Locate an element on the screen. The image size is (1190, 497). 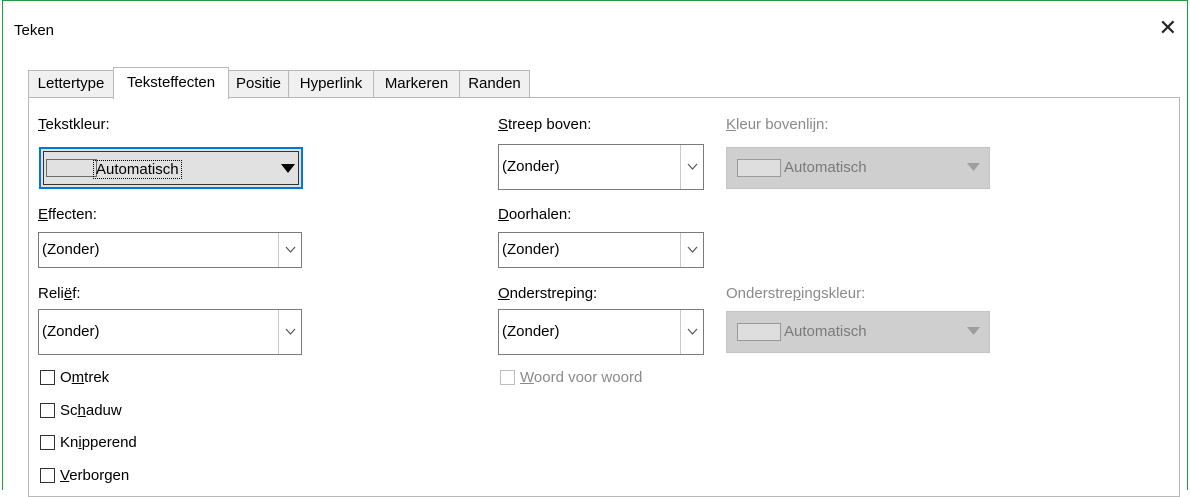
close-icon: ✕ is located at coordinates (1168, 28).